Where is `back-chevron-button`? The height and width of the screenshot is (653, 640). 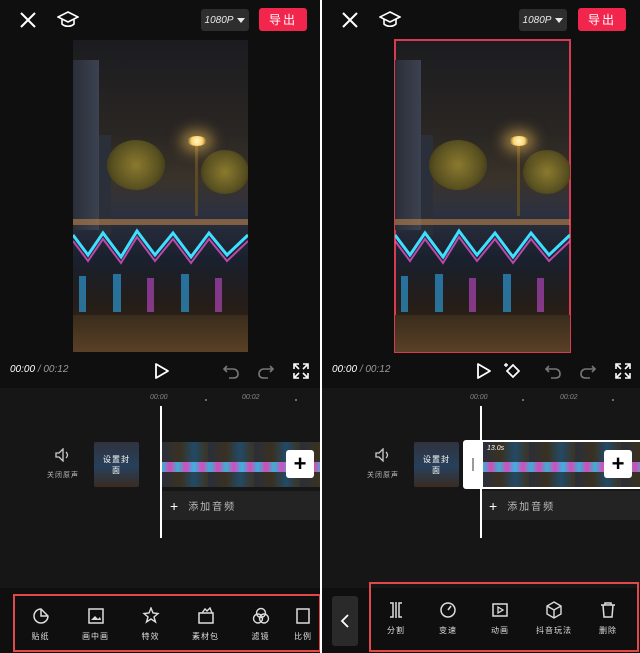
back-chevron-button is located at coordinates (345, 621).